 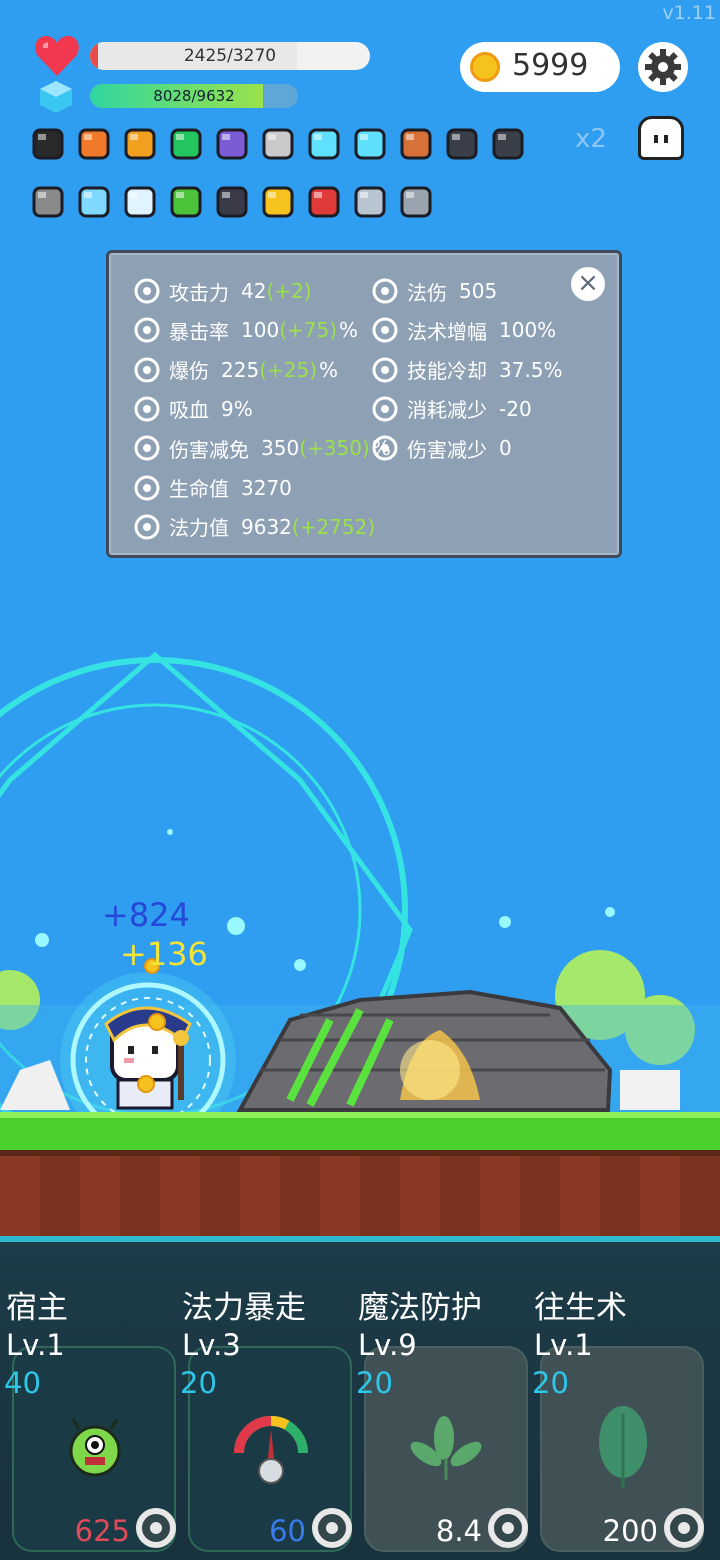 I want to click on stat-row: 法伤 505, so click(x=432, y=291).